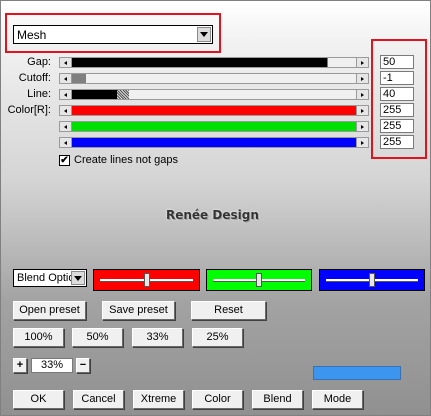 The width and height of the screenshot is (431, 416). I want to click on blend-options-combobox: Blend Options, so click(50, 278).